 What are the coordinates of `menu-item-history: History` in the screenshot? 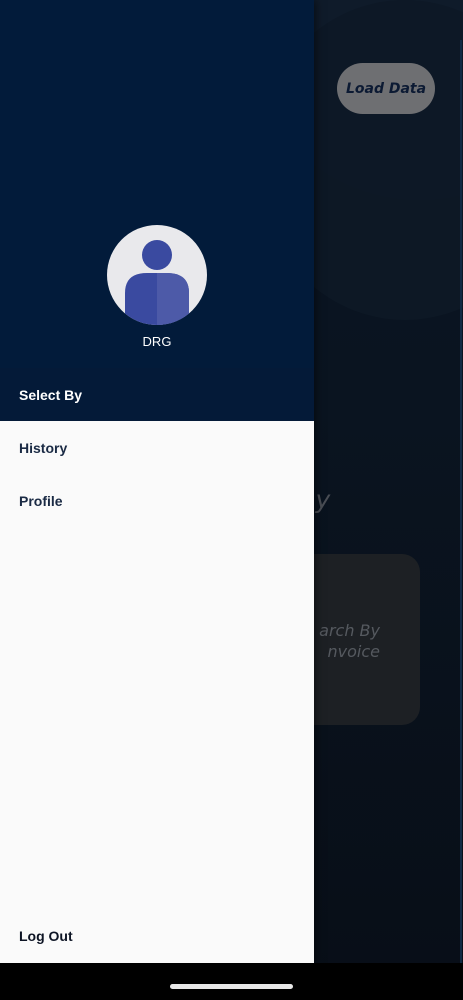 It's located at (159, 448).